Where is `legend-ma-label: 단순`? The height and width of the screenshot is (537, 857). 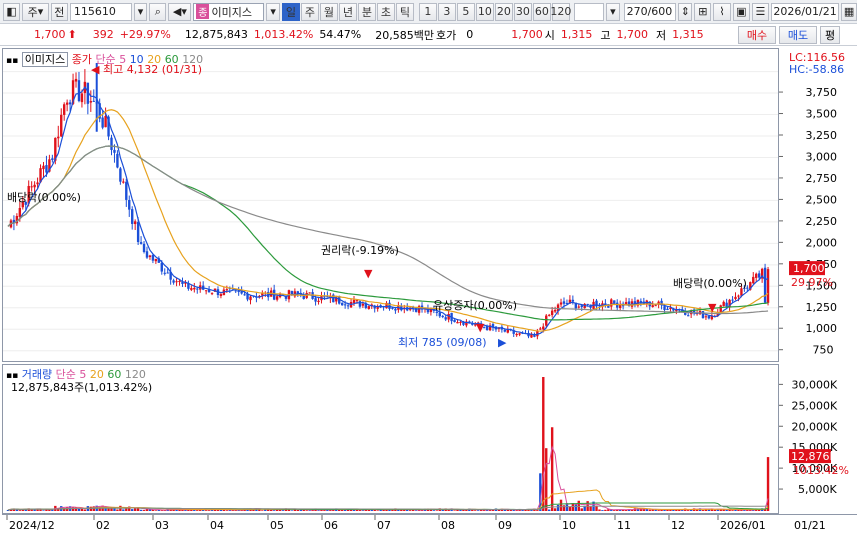
legend-ma-label: 단순 is located at coordinates (105, 59).